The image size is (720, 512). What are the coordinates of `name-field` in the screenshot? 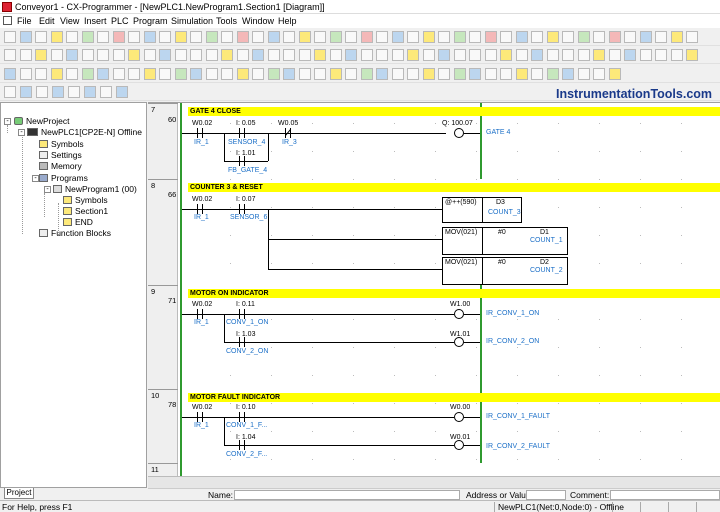 It's located at (347, 495).